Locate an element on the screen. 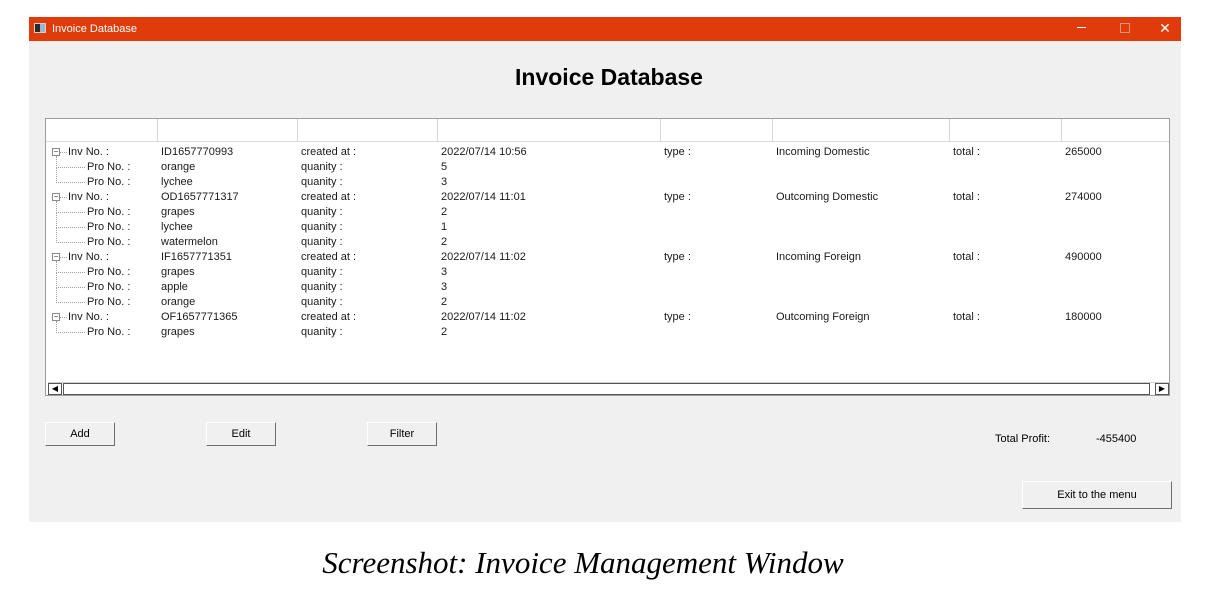  product-name: watermelon is located at coordinates (189, 242).